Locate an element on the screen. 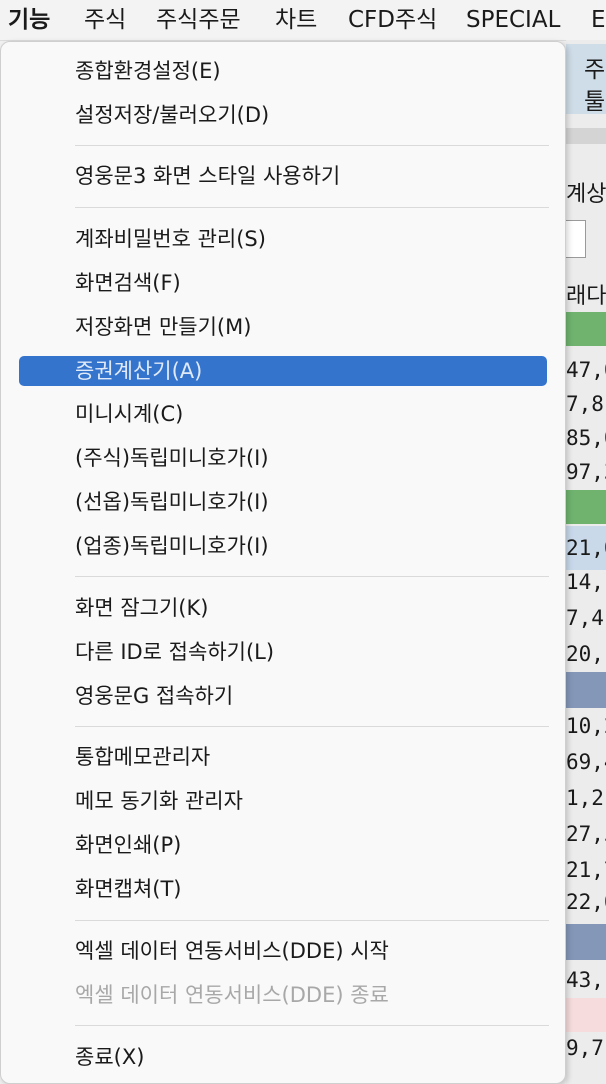 The image size is (606, 1084). menu-special: SPECIAL is located at coordinates (513, 20).